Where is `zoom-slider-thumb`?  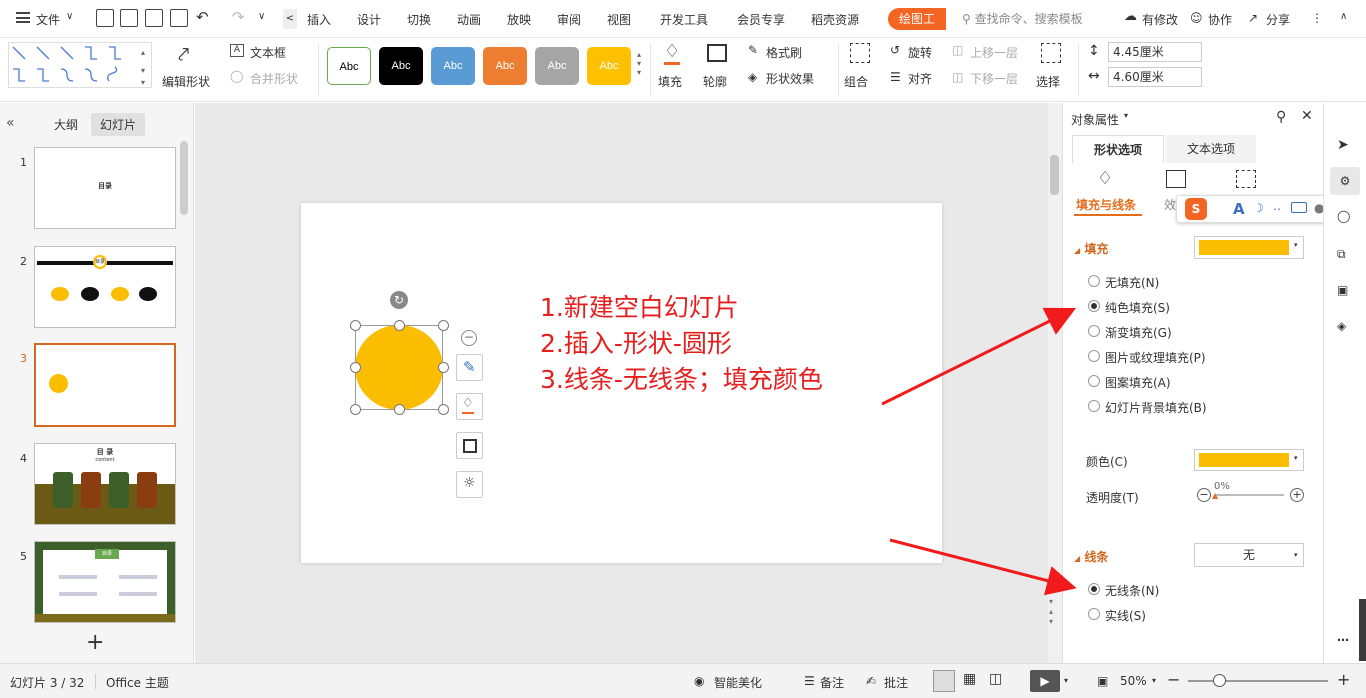 zoom-slider-thumb is located at coordinates (1219, 680).